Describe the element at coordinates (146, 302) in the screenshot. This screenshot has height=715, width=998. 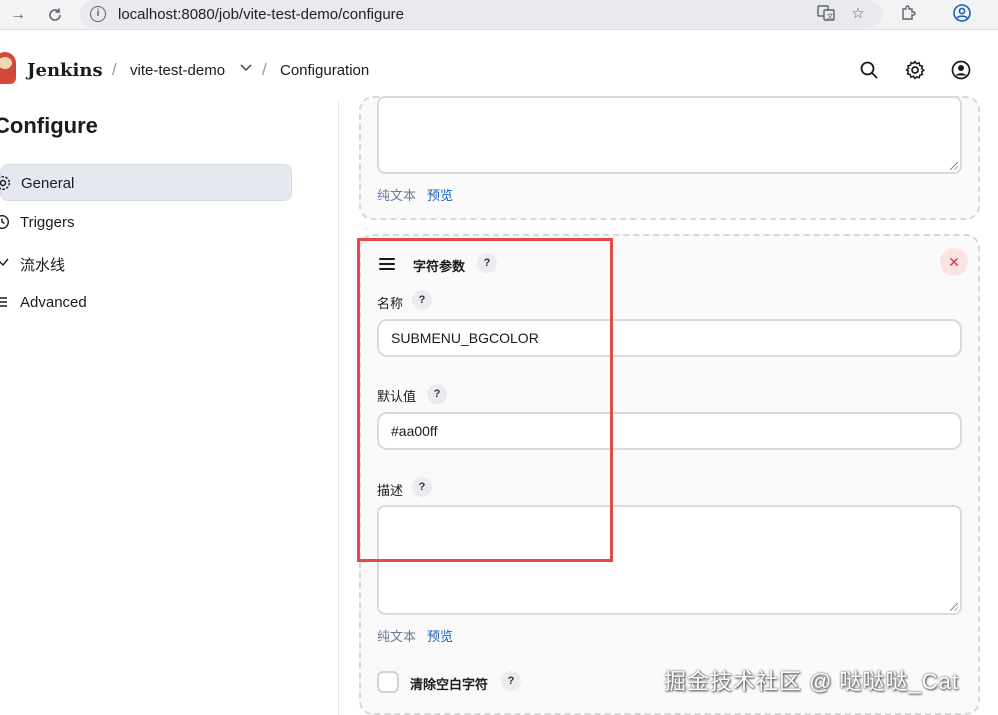
I see `sidebar-item-advanced: Advanced` at that location.